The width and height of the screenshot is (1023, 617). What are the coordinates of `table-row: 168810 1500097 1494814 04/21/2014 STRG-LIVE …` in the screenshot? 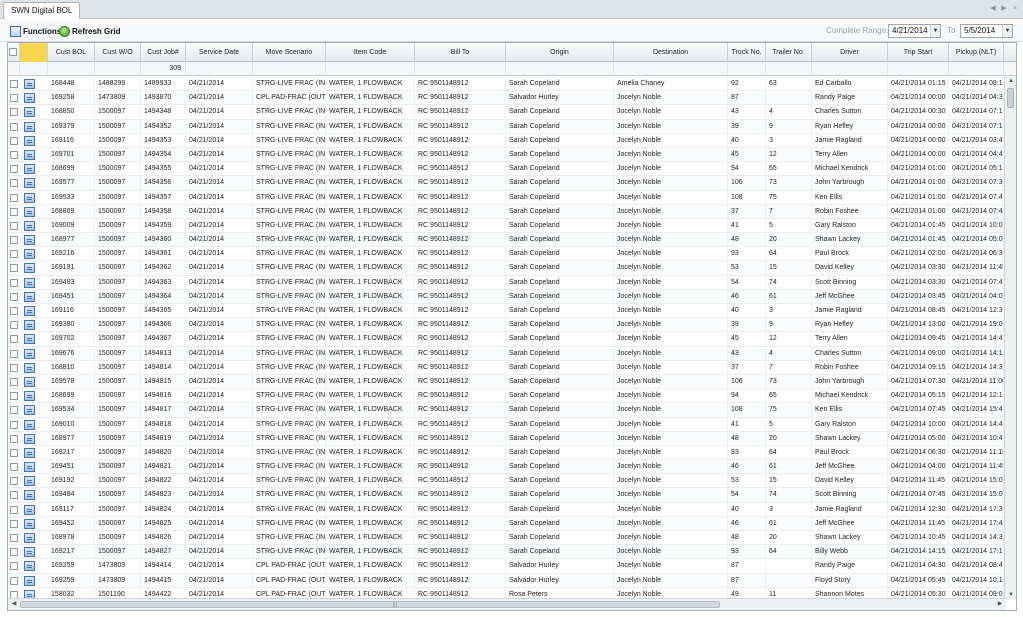 It's located at (506, 367).